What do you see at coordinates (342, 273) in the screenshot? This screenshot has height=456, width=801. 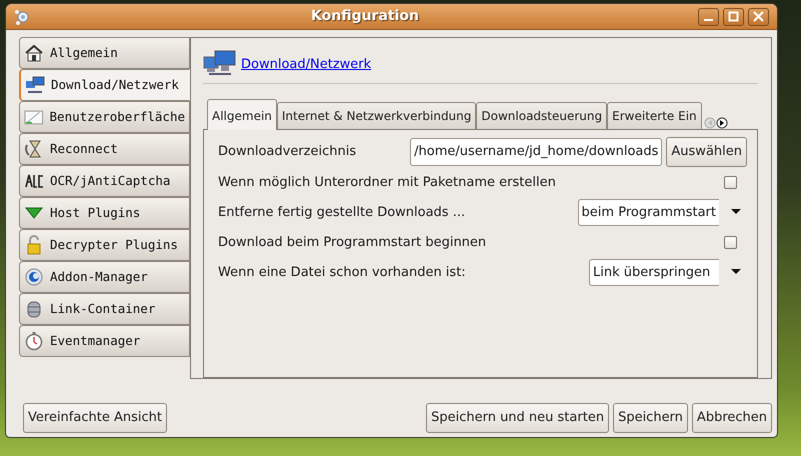 I see `setting-label: Wenn eine Datei schon vorhanden ist:` at bounding box center [342, 273].